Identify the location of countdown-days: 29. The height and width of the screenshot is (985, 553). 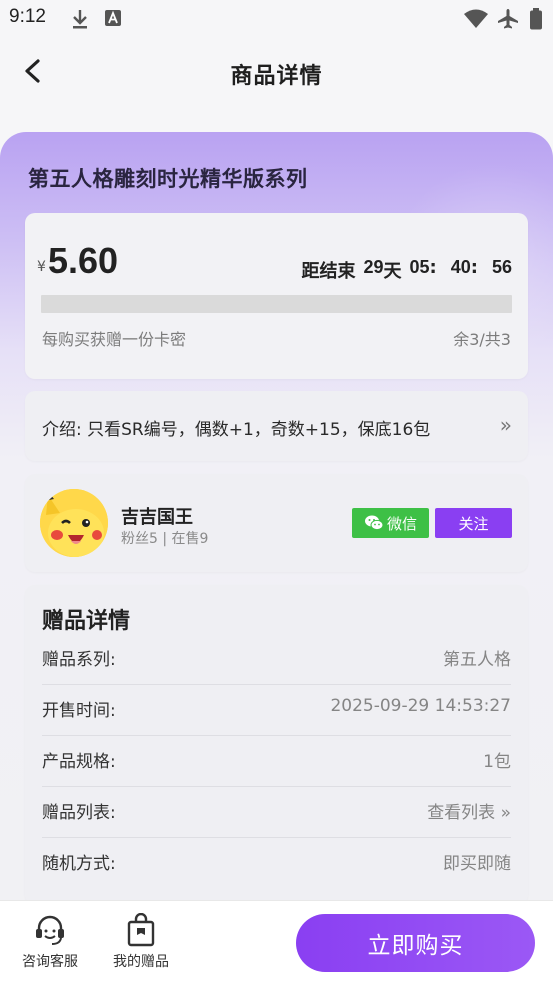
(373, 267).